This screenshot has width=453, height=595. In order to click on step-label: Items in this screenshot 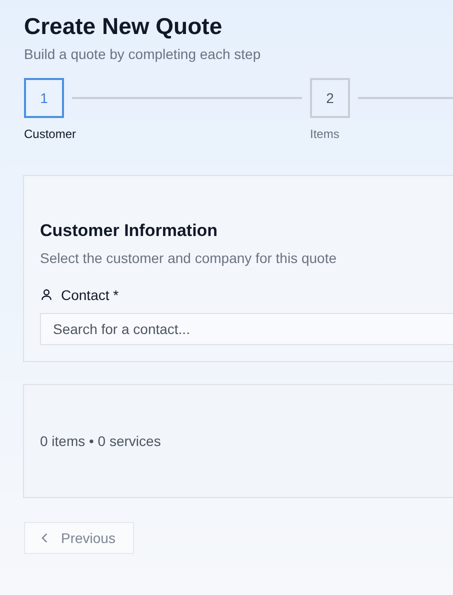, I will do `click(325, 134)`.